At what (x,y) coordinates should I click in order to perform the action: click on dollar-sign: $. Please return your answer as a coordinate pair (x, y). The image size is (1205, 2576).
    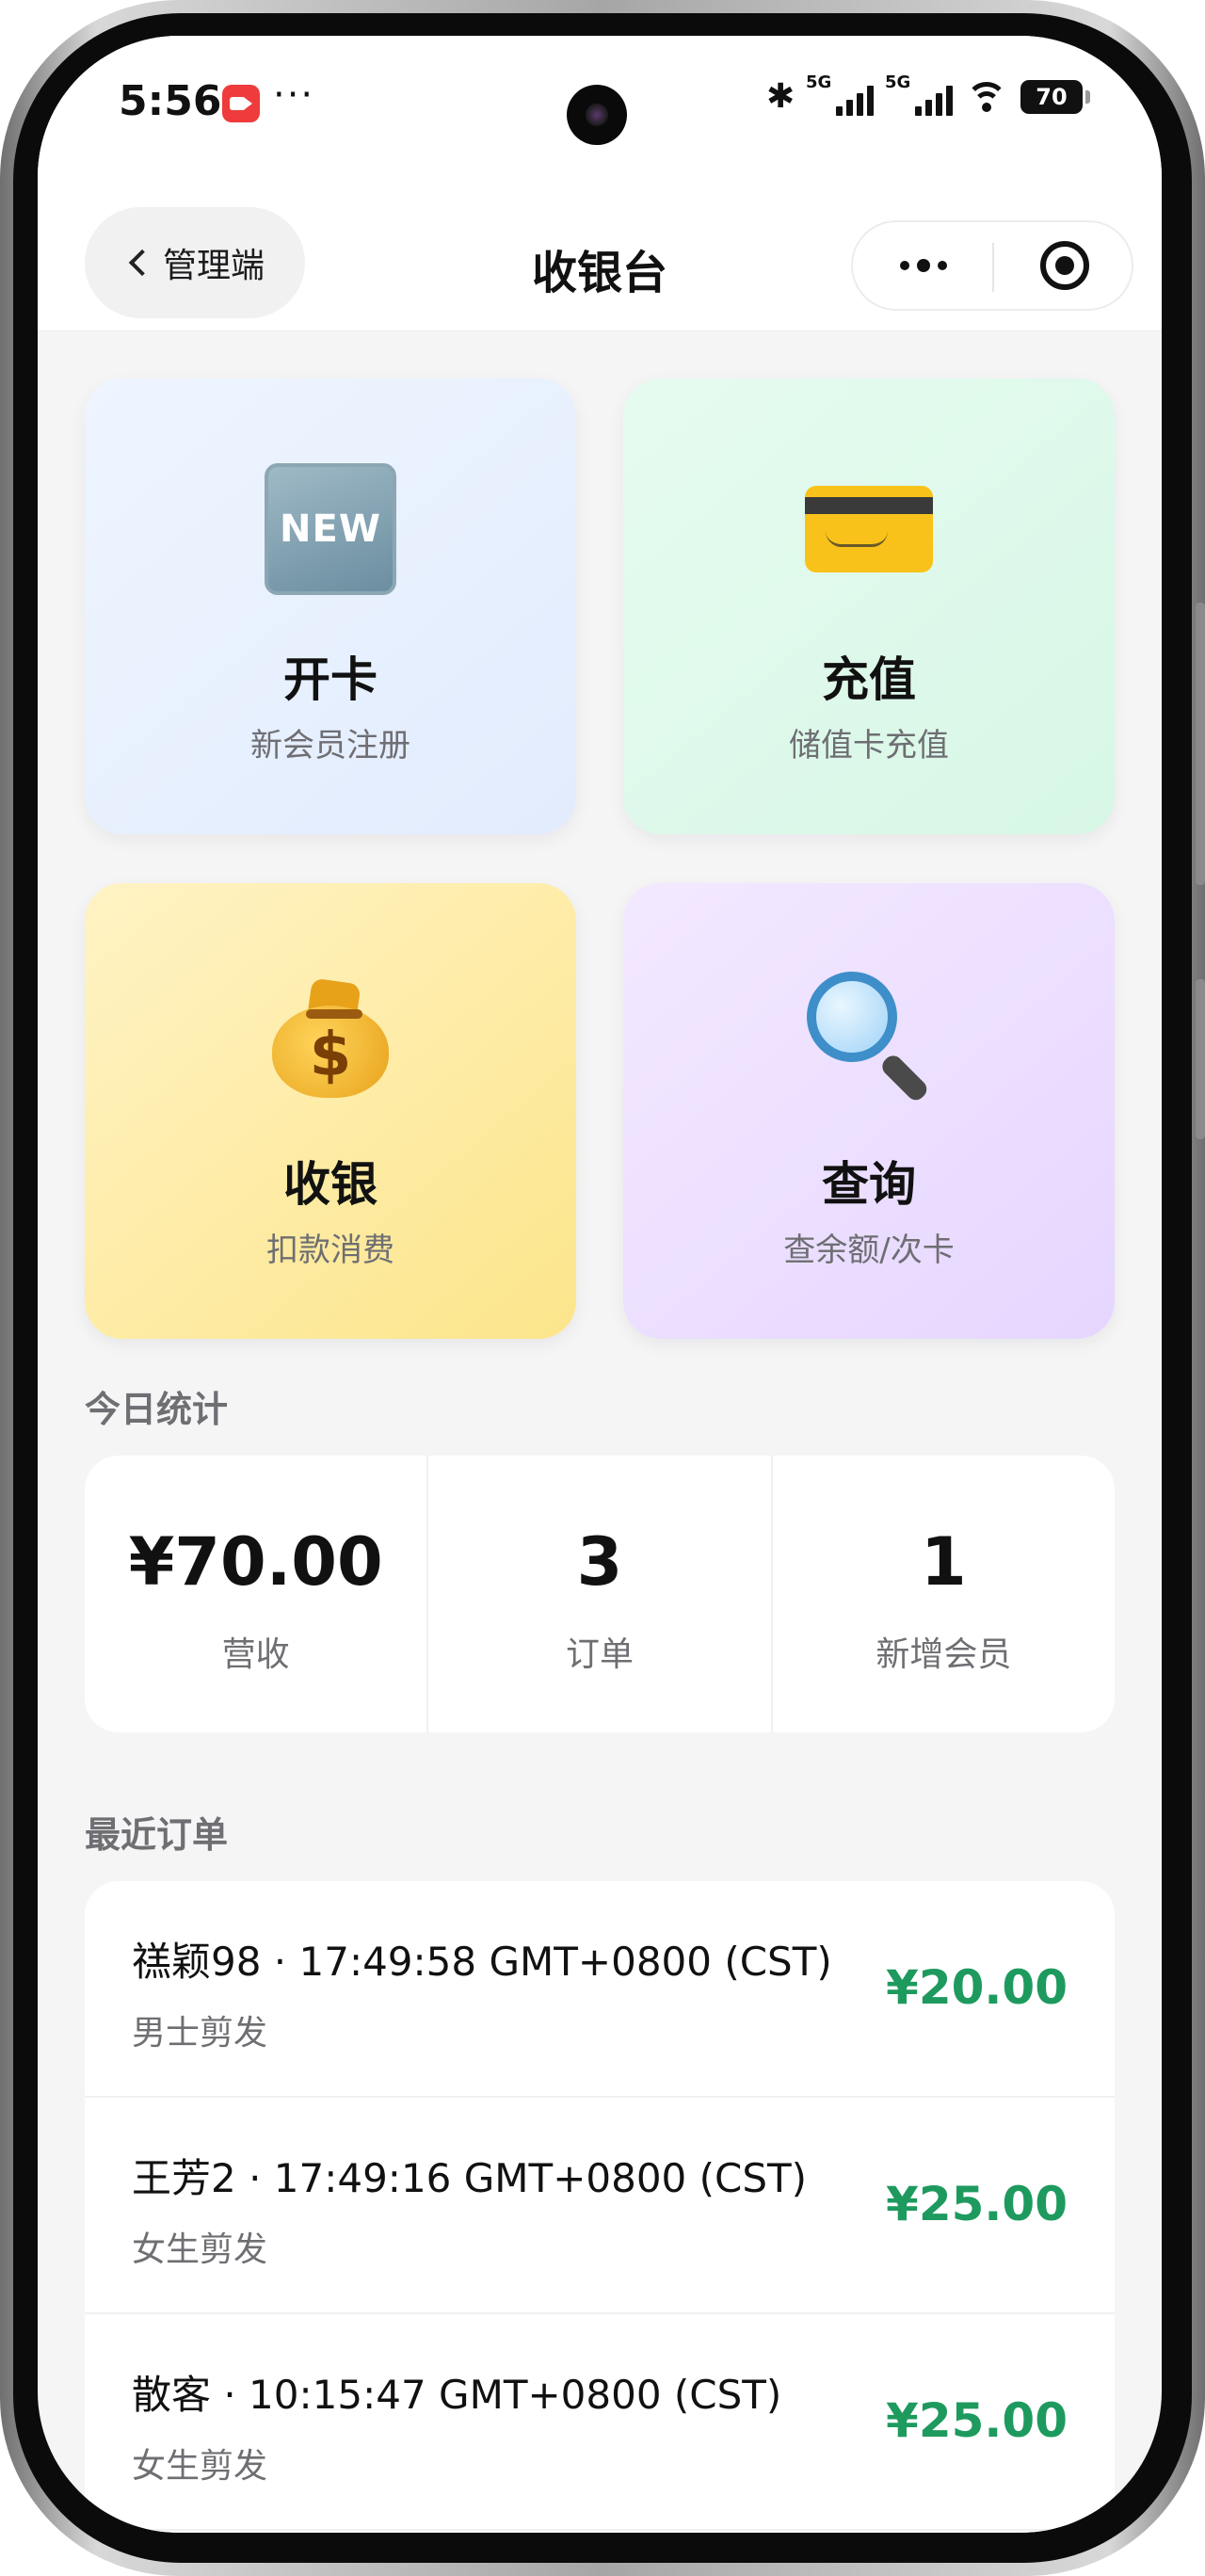
    Looking at the image, I should click on (330, 1055).